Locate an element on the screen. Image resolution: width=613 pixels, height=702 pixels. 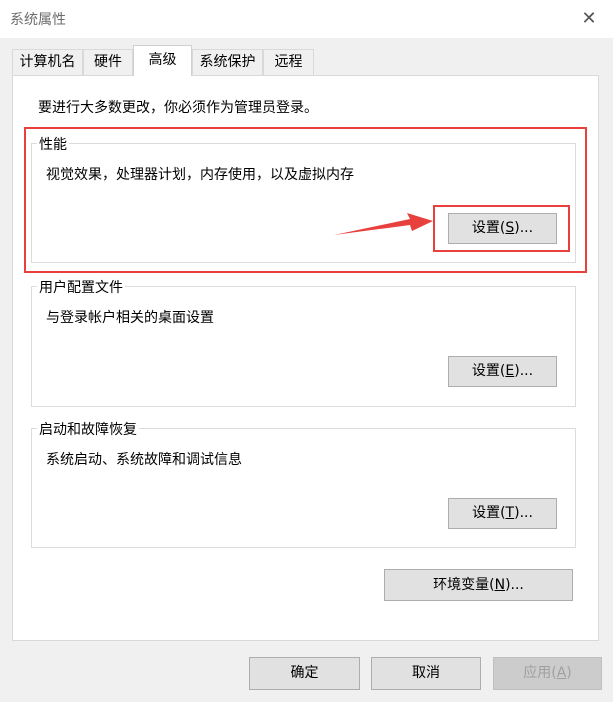
tab-label: 远程 is located at coordinates (288, 62).